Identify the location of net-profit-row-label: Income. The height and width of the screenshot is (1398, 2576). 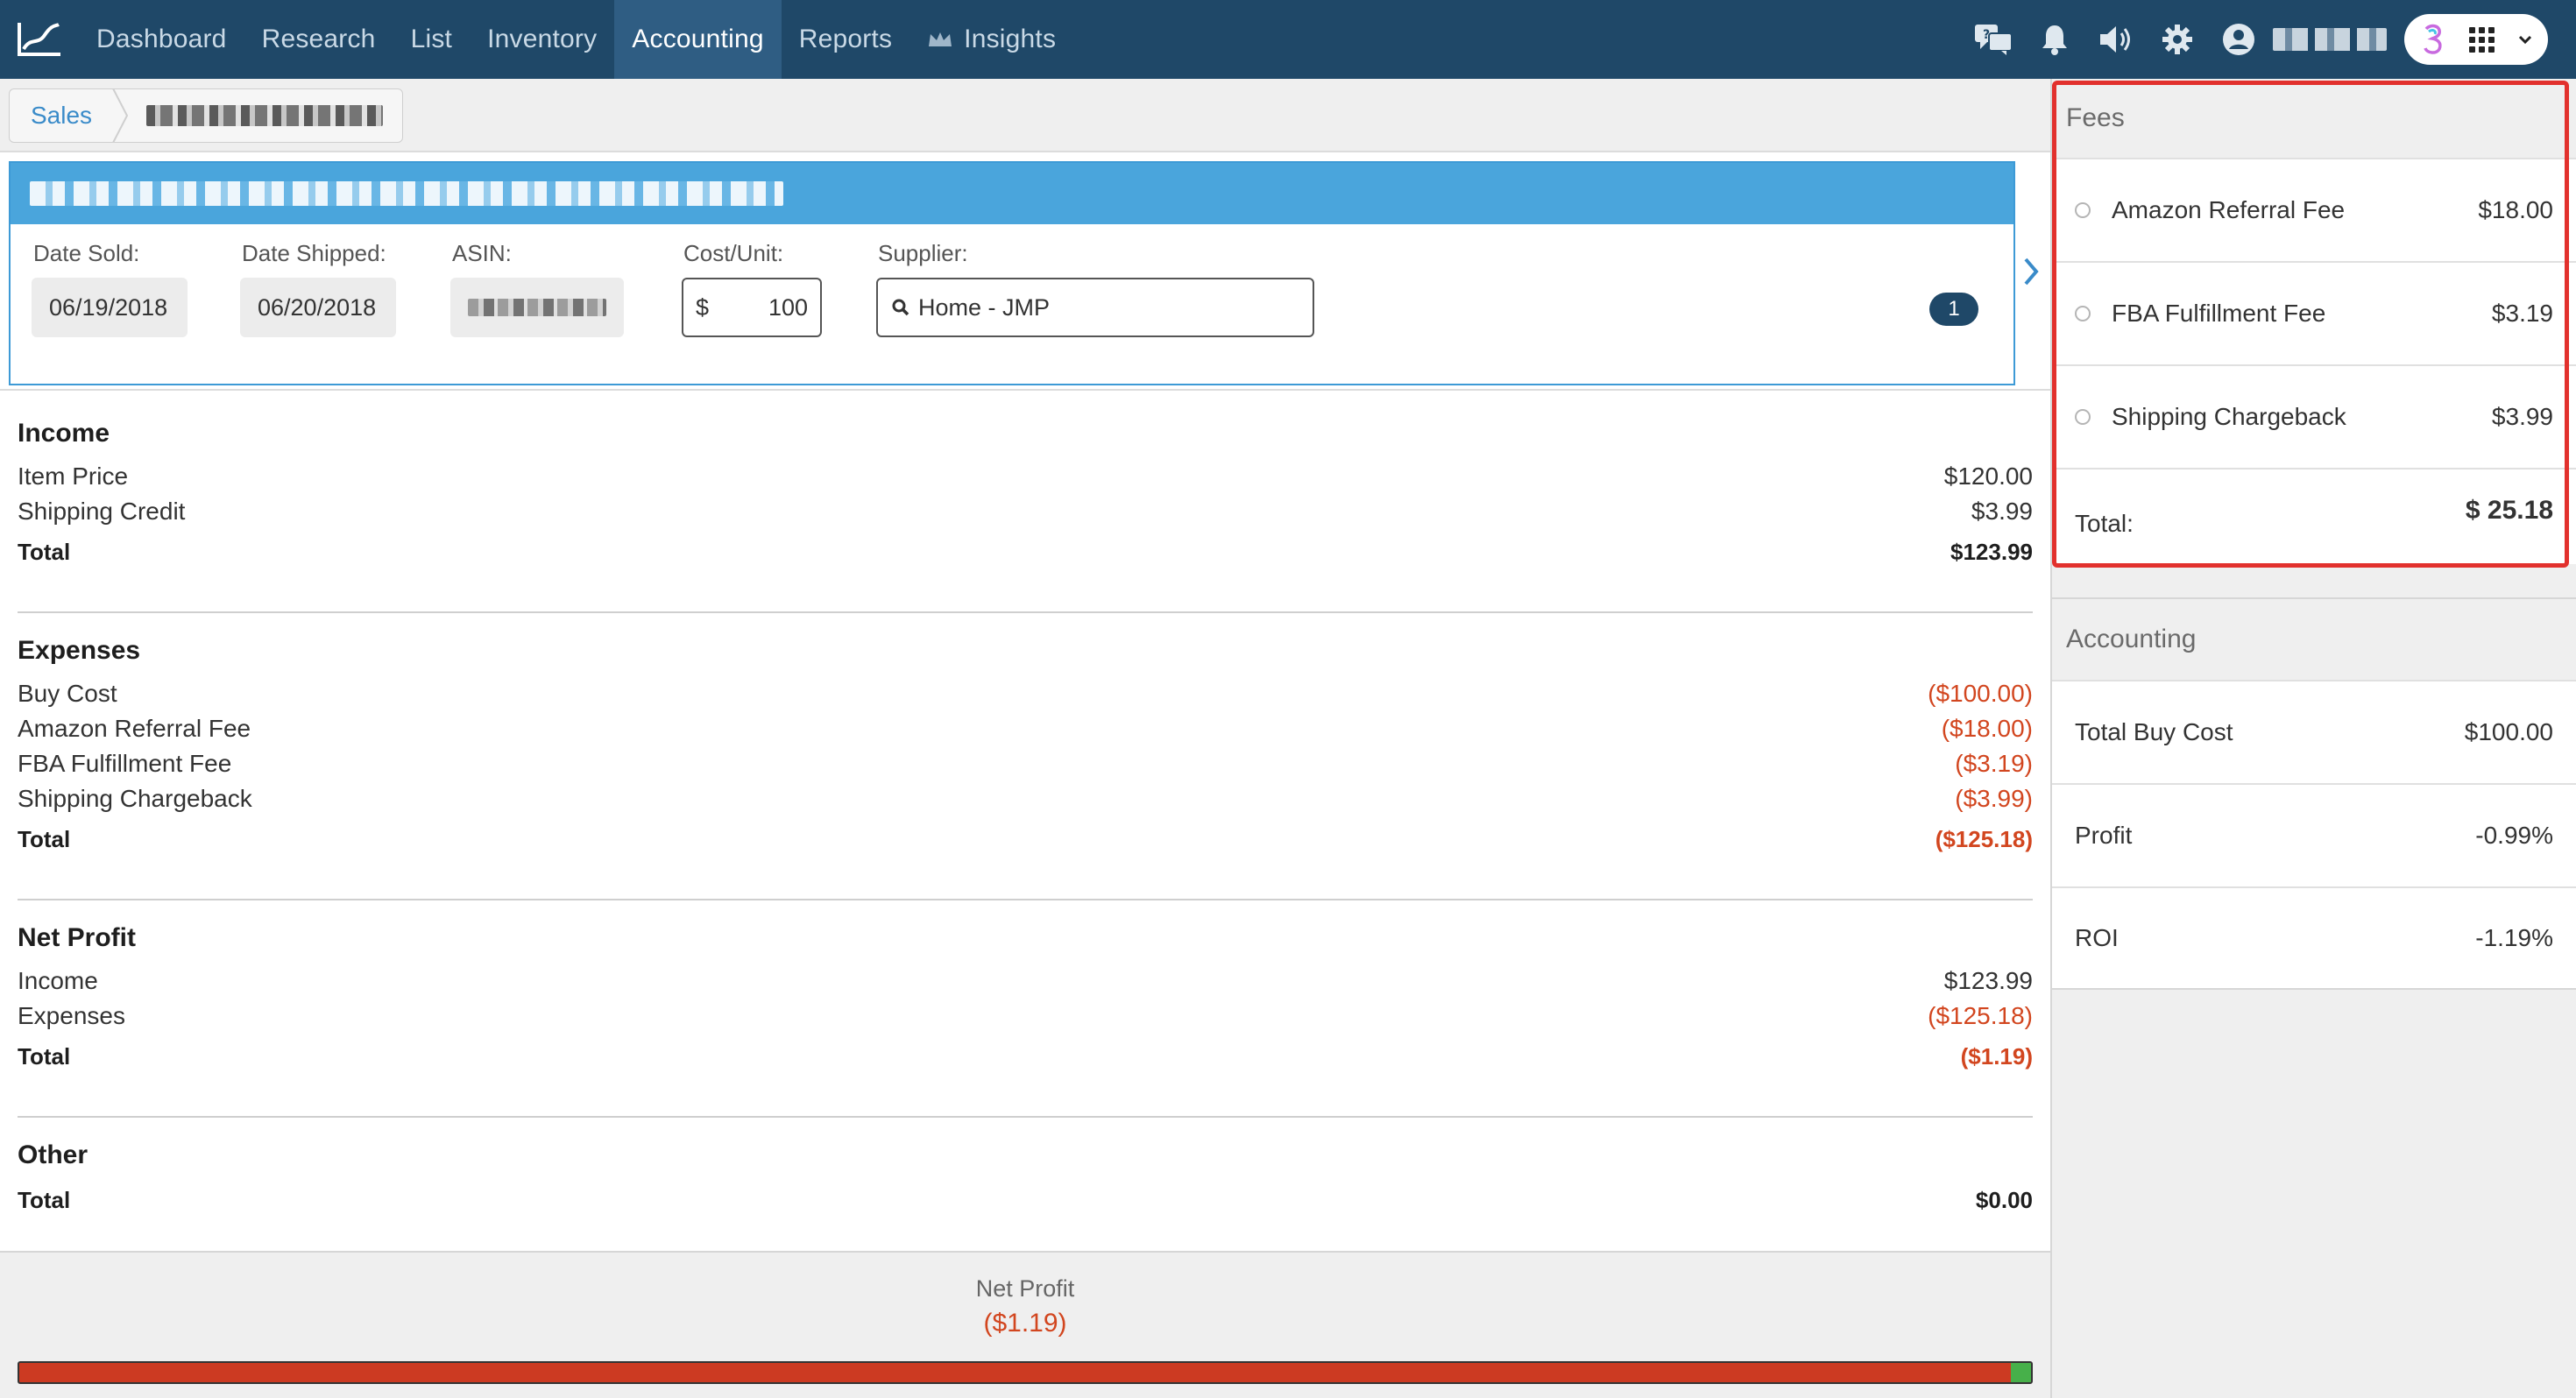
(58, 980).